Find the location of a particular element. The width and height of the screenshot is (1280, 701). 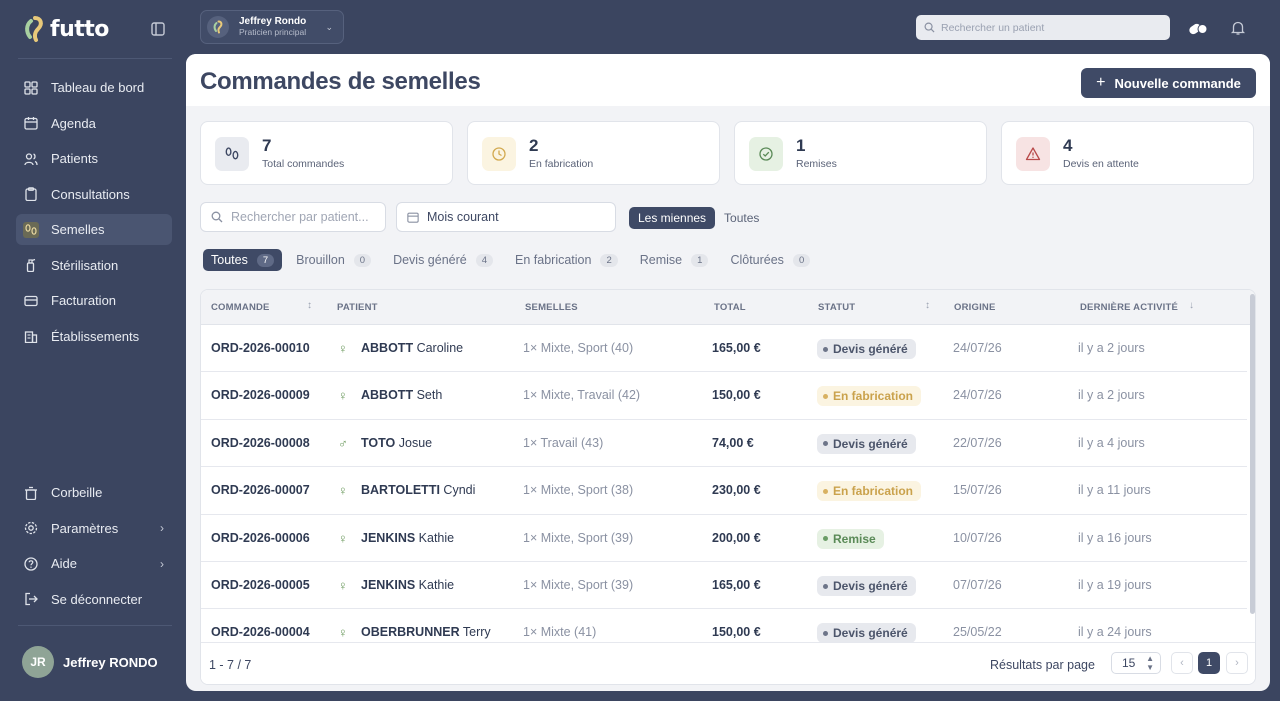

account-switcher: Jeffrey Rondo Praticien principal ⌄ is located at coordinates (272, 27).